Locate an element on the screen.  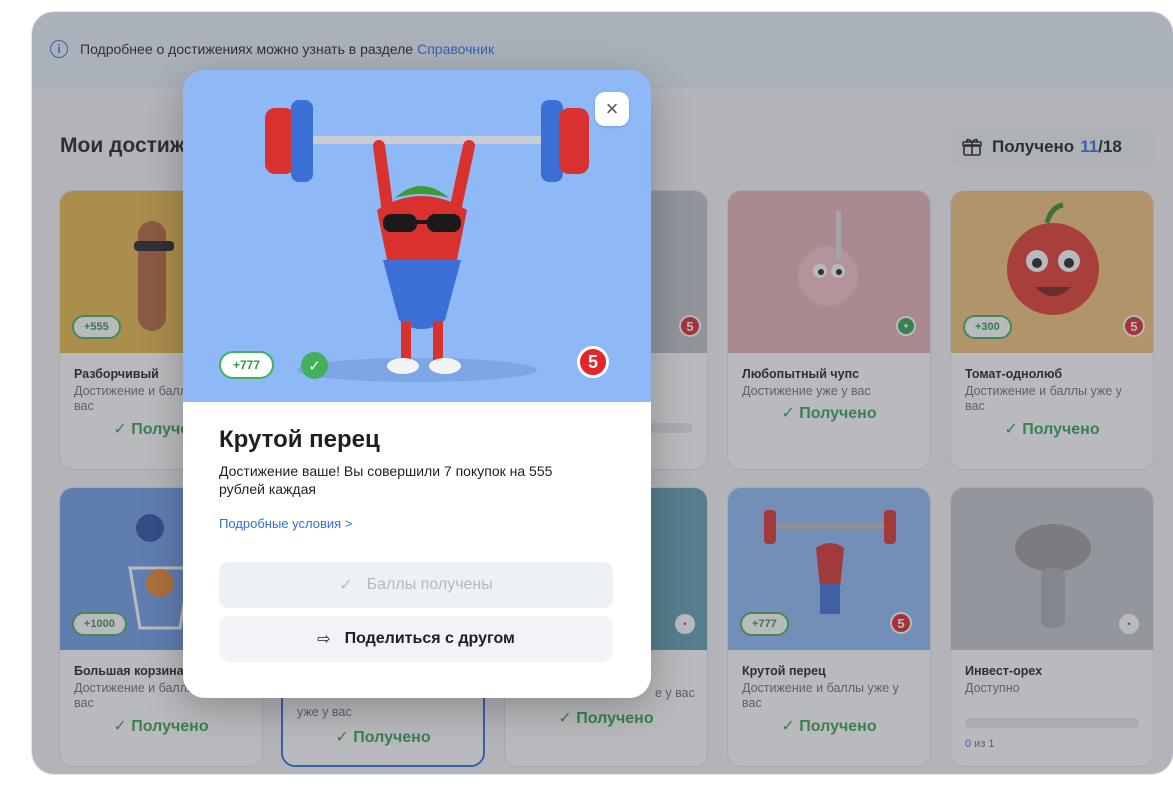
share-label: Поделиться с другом is located at coordinates (429, 638).